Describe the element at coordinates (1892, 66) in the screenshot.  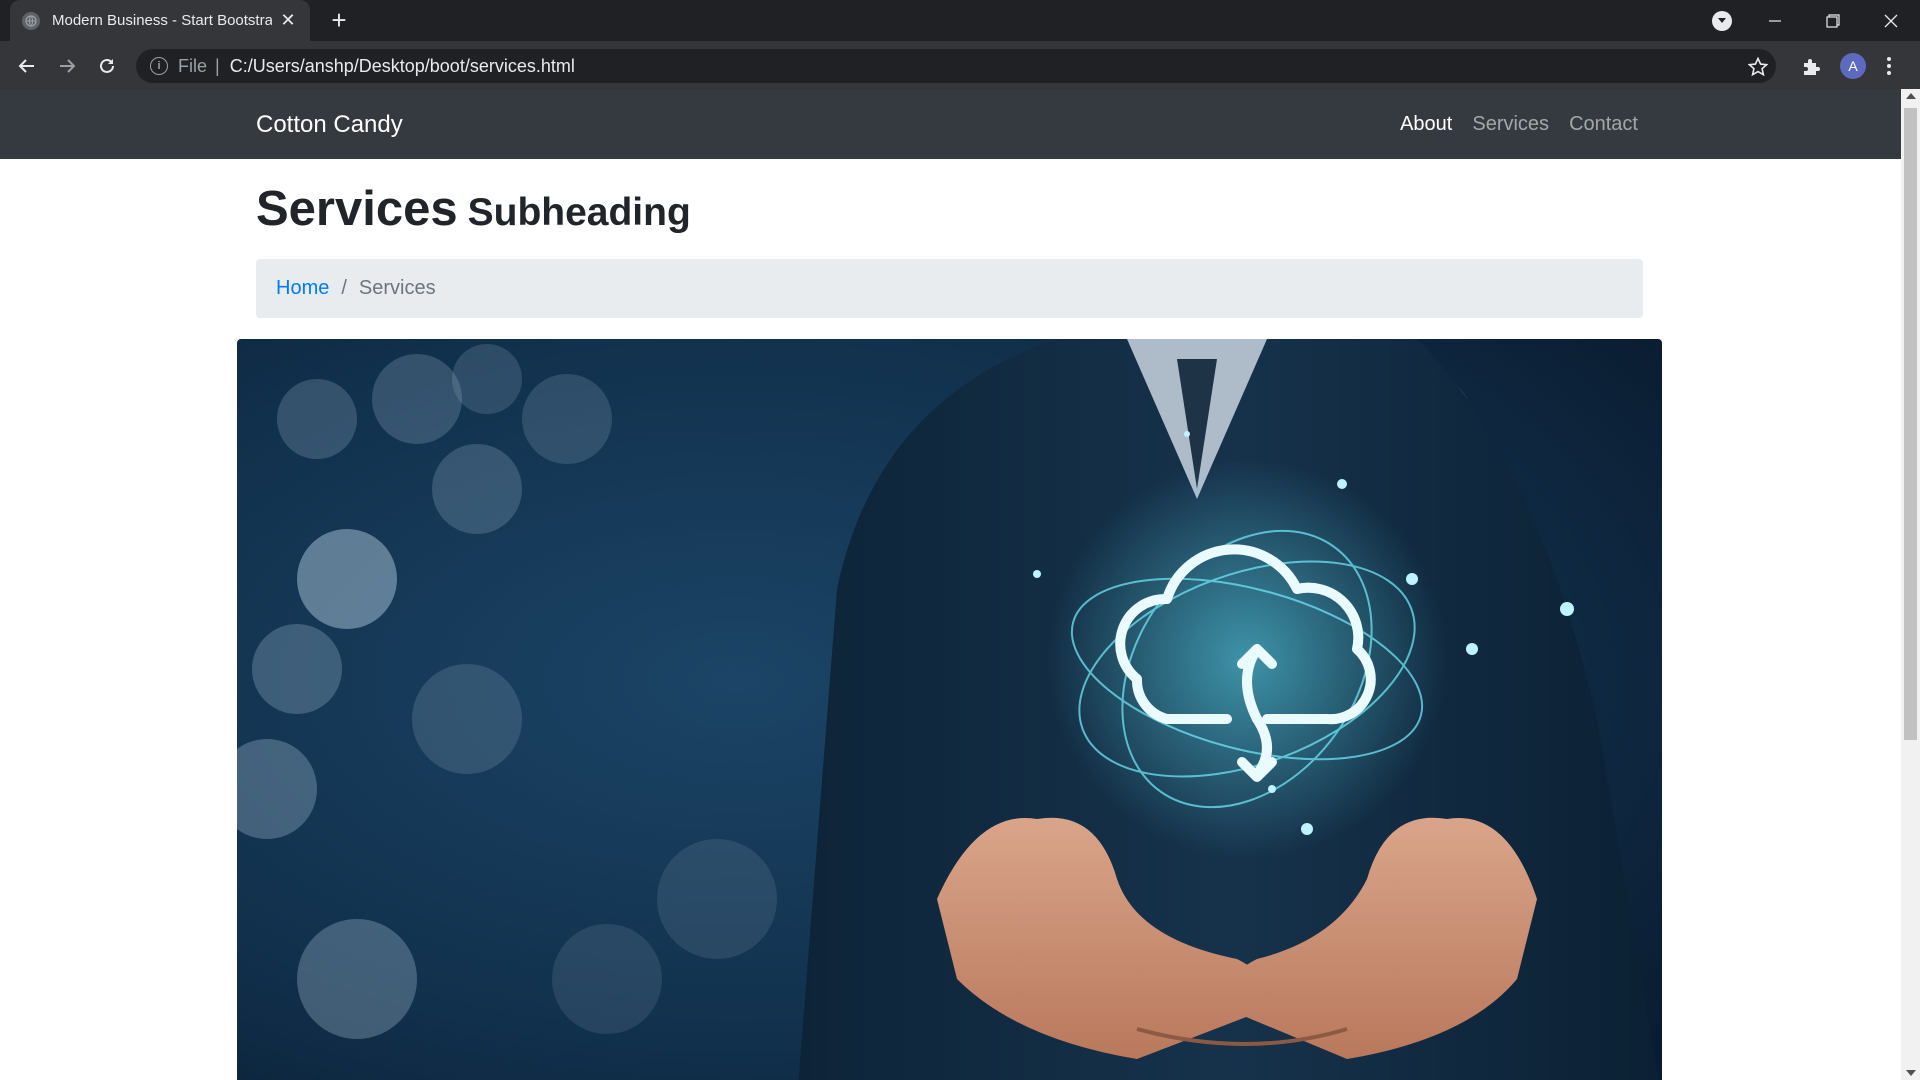
I see `menu-kebab-icon` at that location.